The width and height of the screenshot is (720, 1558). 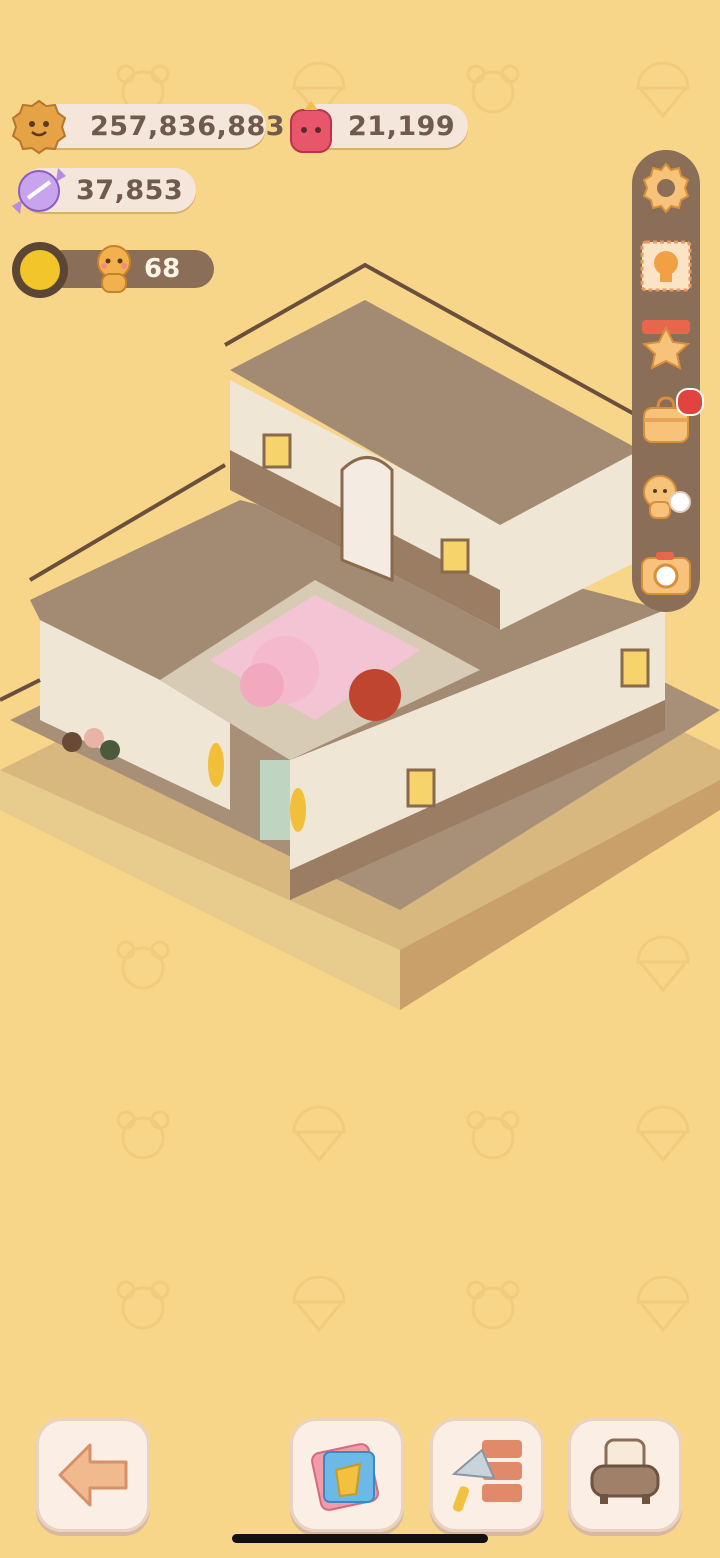 What do you see at coordinates (666, 266) in the screenshot?
I see `stamp-card-icon` at bounding box center [666, 266].